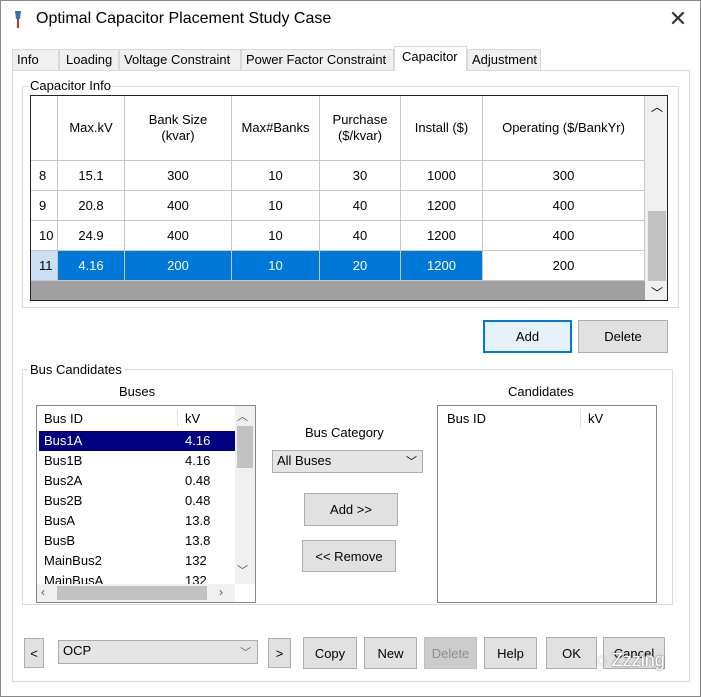 This screenshot has width=701, height=697. What do you see at coordinates (564, 128) in the screenshot?
I see `column-header: Operating ($/BankYr)` at bounding box center [564, 128].